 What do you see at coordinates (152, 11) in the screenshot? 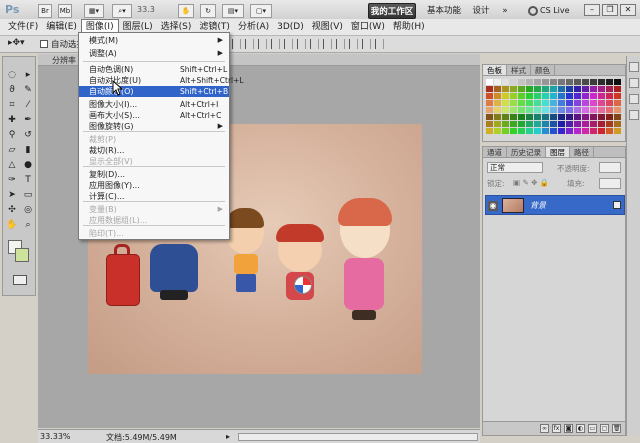
I see `zoom-level-field: 33.3` at bounding box center [152, 11].